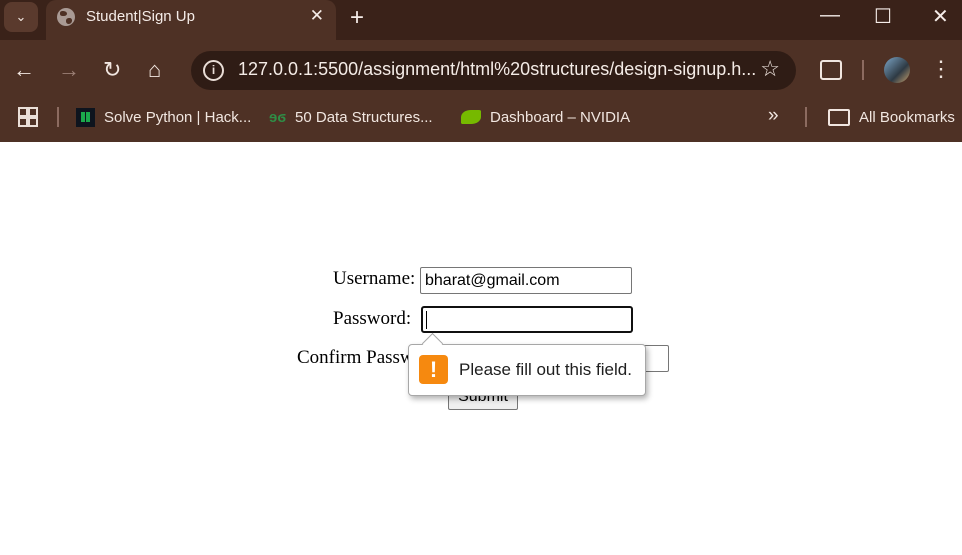 This screenshot has width=962, height=555. Describe the element at coordinates (940, 16) in the screenshot. I see `window-close-button: ✕` at that location.